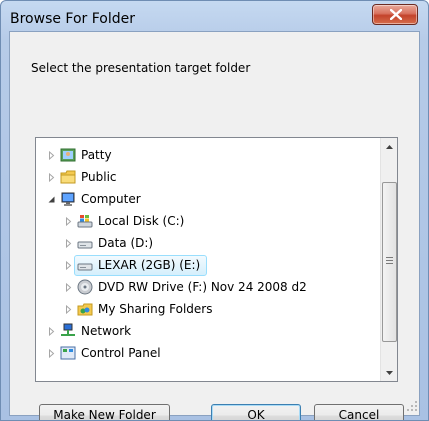 The image size is (429, 421). I want to click on make-new-folder-button: Make New Folder, so click(104, 412).